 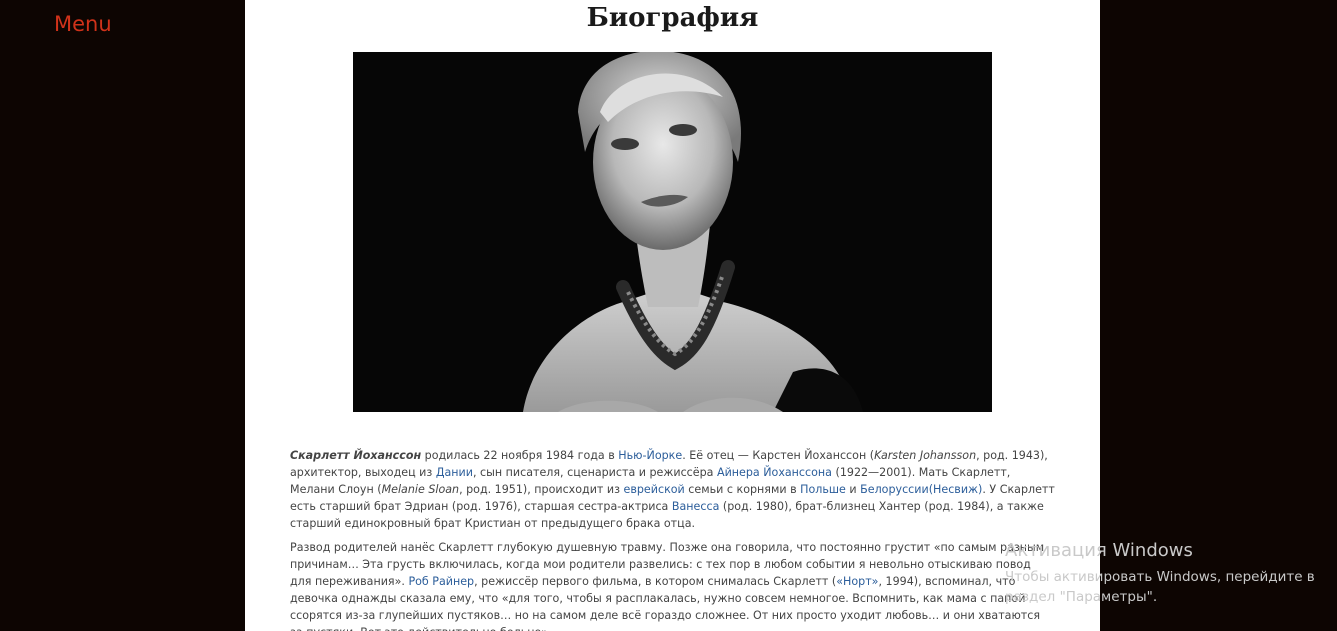 I want to click on text: , сын писателя, сценариста и режиссёра, so click(x=594, y=472).